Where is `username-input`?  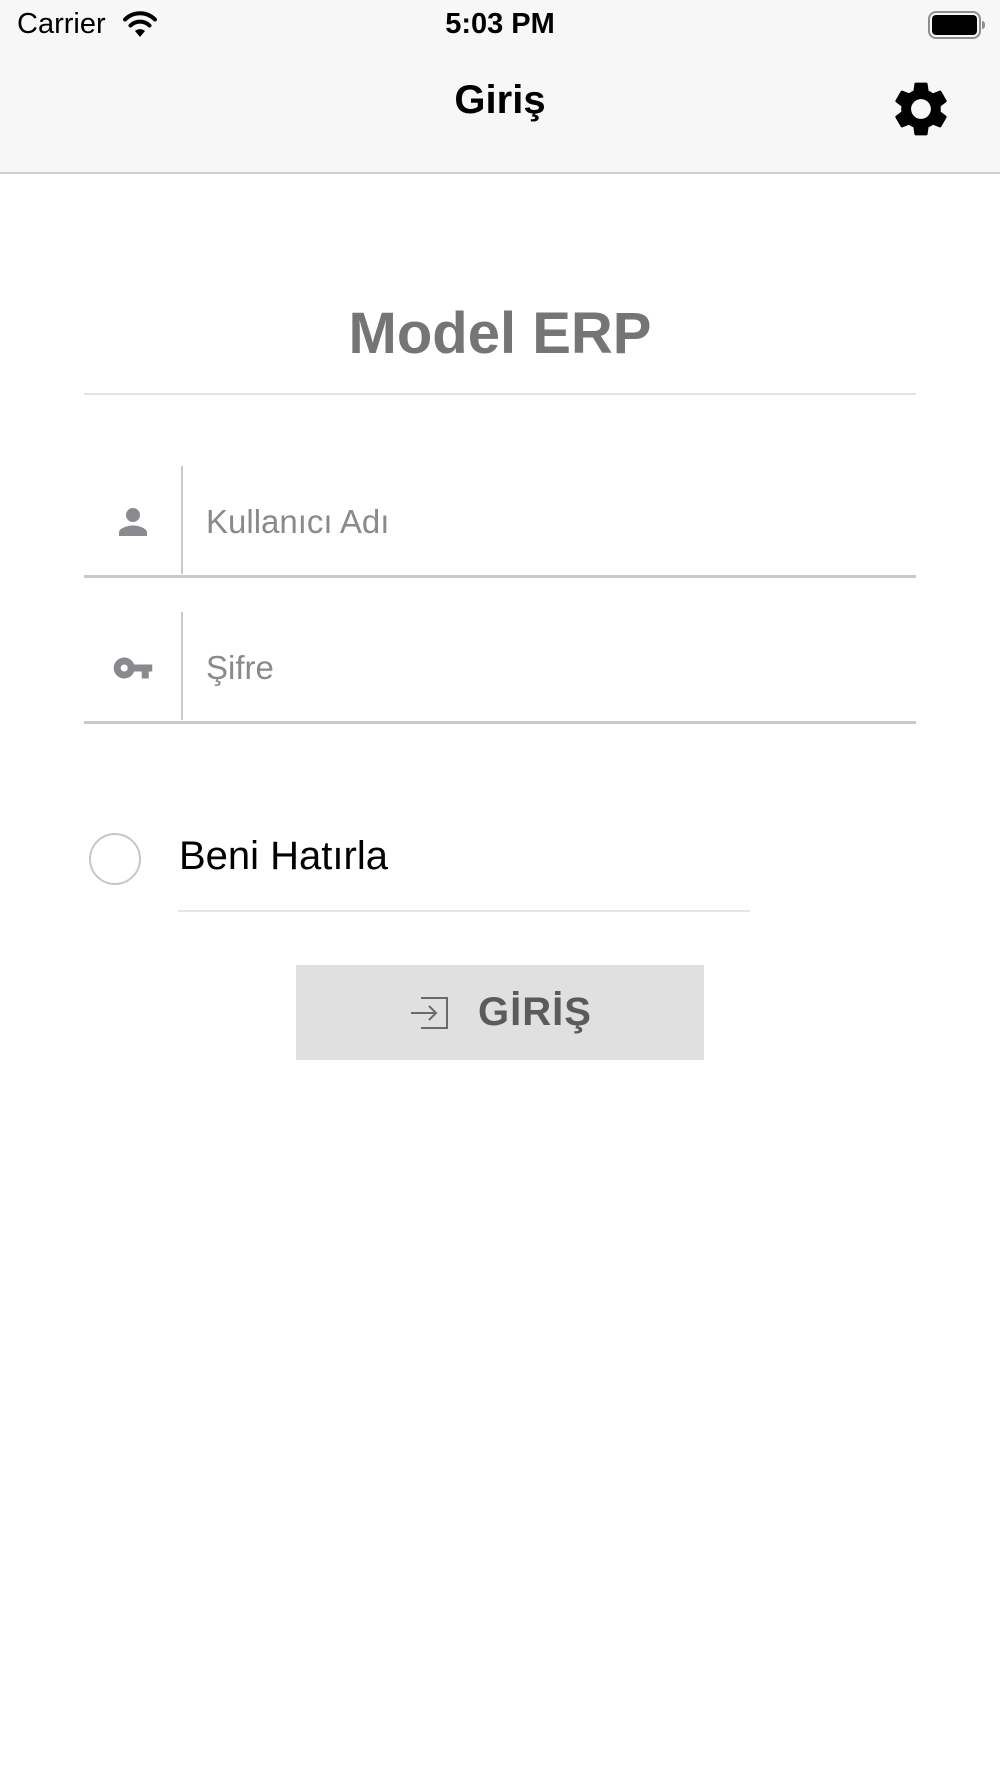
username-input is located at coordinates (551, 522).